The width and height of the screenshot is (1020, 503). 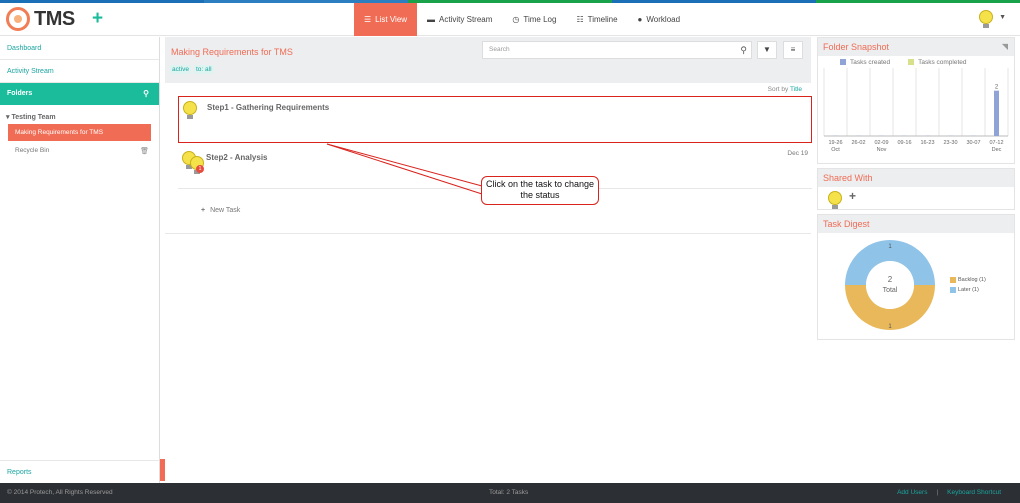 What do you see at coordinates (835, 200) in the screenshot?
I see `avatar` at bounding box center [835, 200].